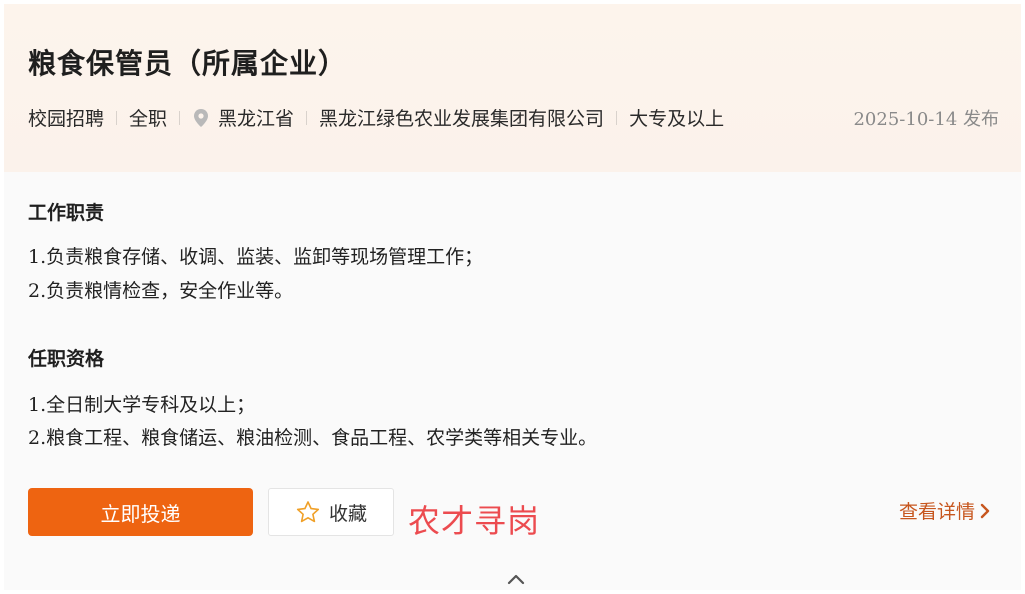 The height and width of the screenshot is (594, 1025). Describe the element at coordinates (142, 405) in the screenshot. I see `qualification-item: 1.全日制大学专科及以上；` at that location.